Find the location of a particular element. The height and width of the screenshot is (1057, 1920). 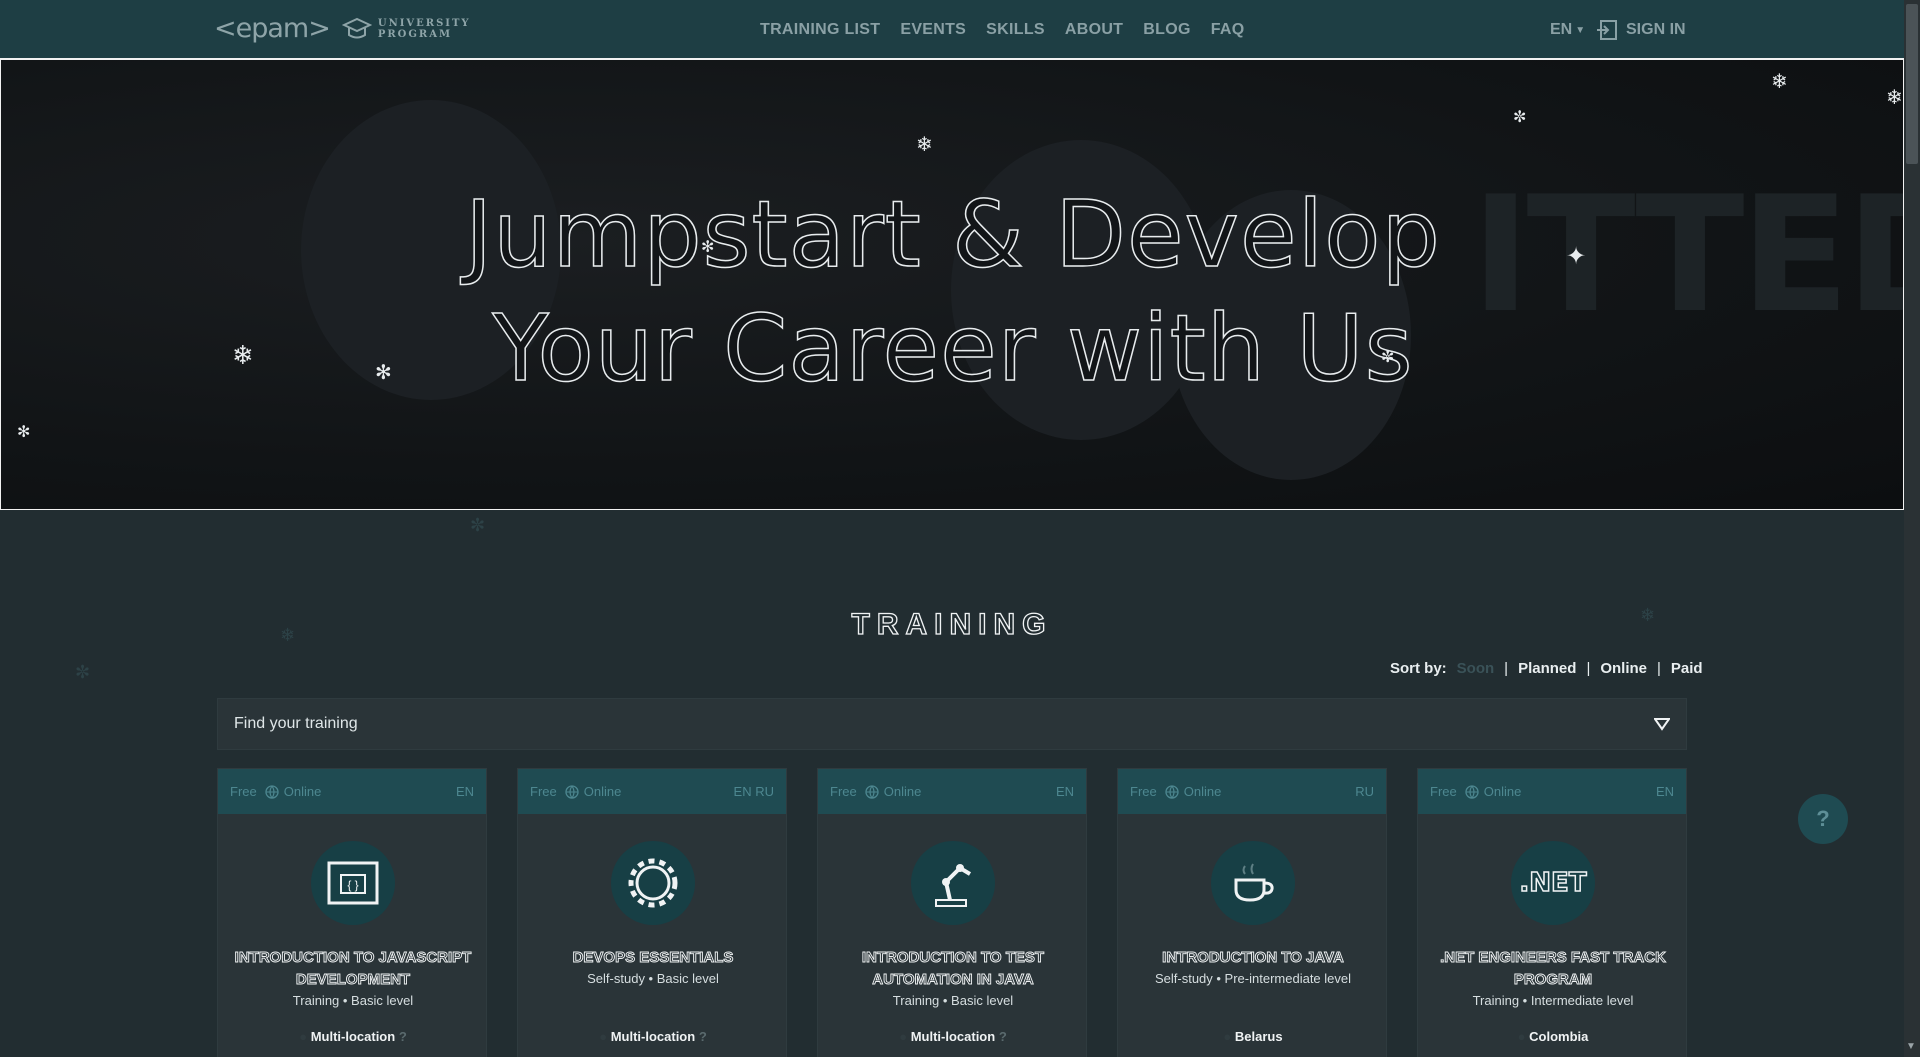

hero-headline-line-1: Jumpstart & Develop is located at coordinates (952, 234).